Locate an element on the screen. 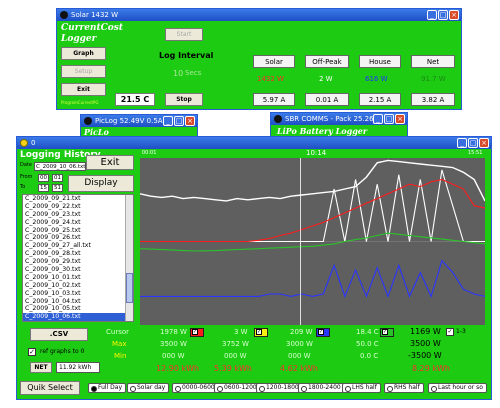 Image resolution: width=500 pixels, height=408 pixels. file-list-item: C_2009_09_25.txt is located at coordinates (78, 231).